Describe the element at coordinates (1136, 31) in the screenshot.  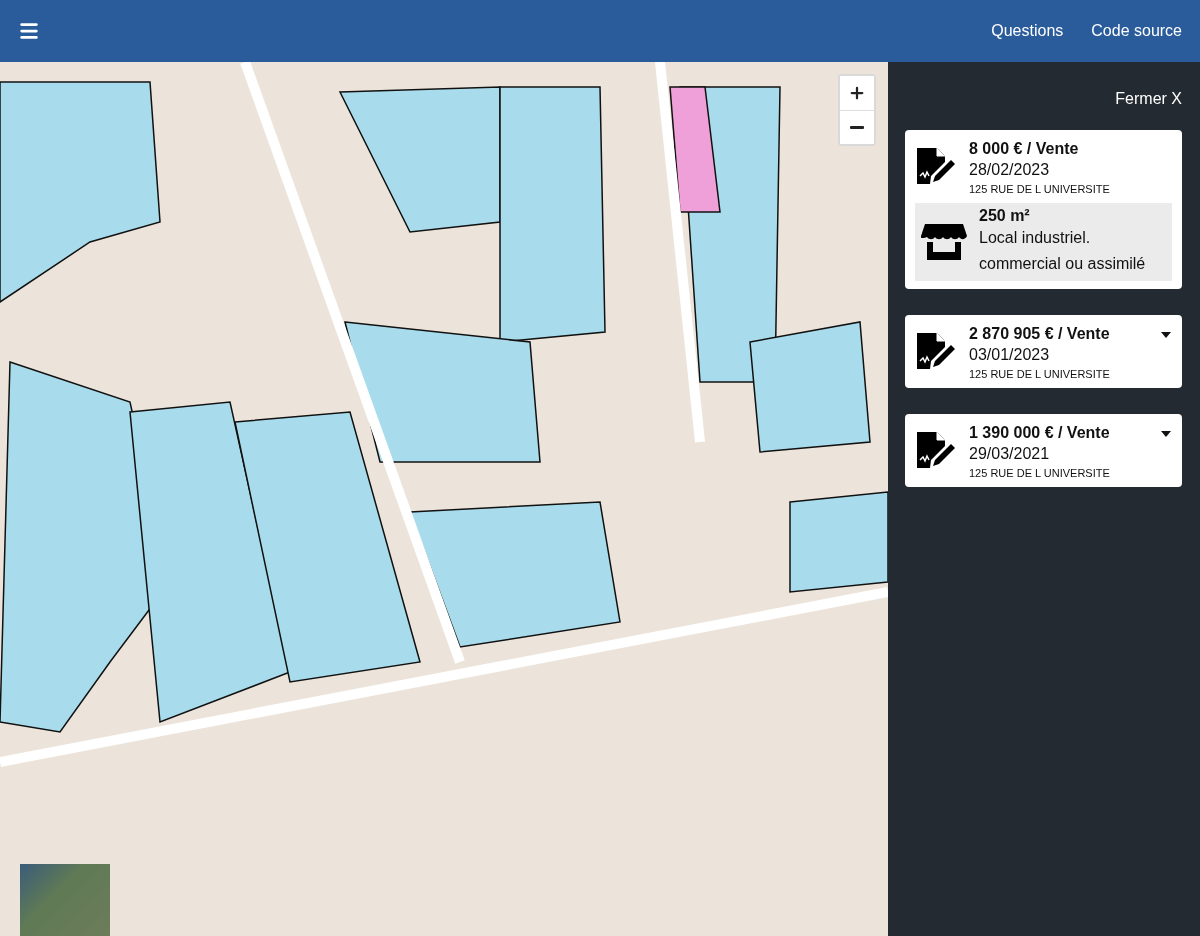
I see `header-link: Code source` at that location.